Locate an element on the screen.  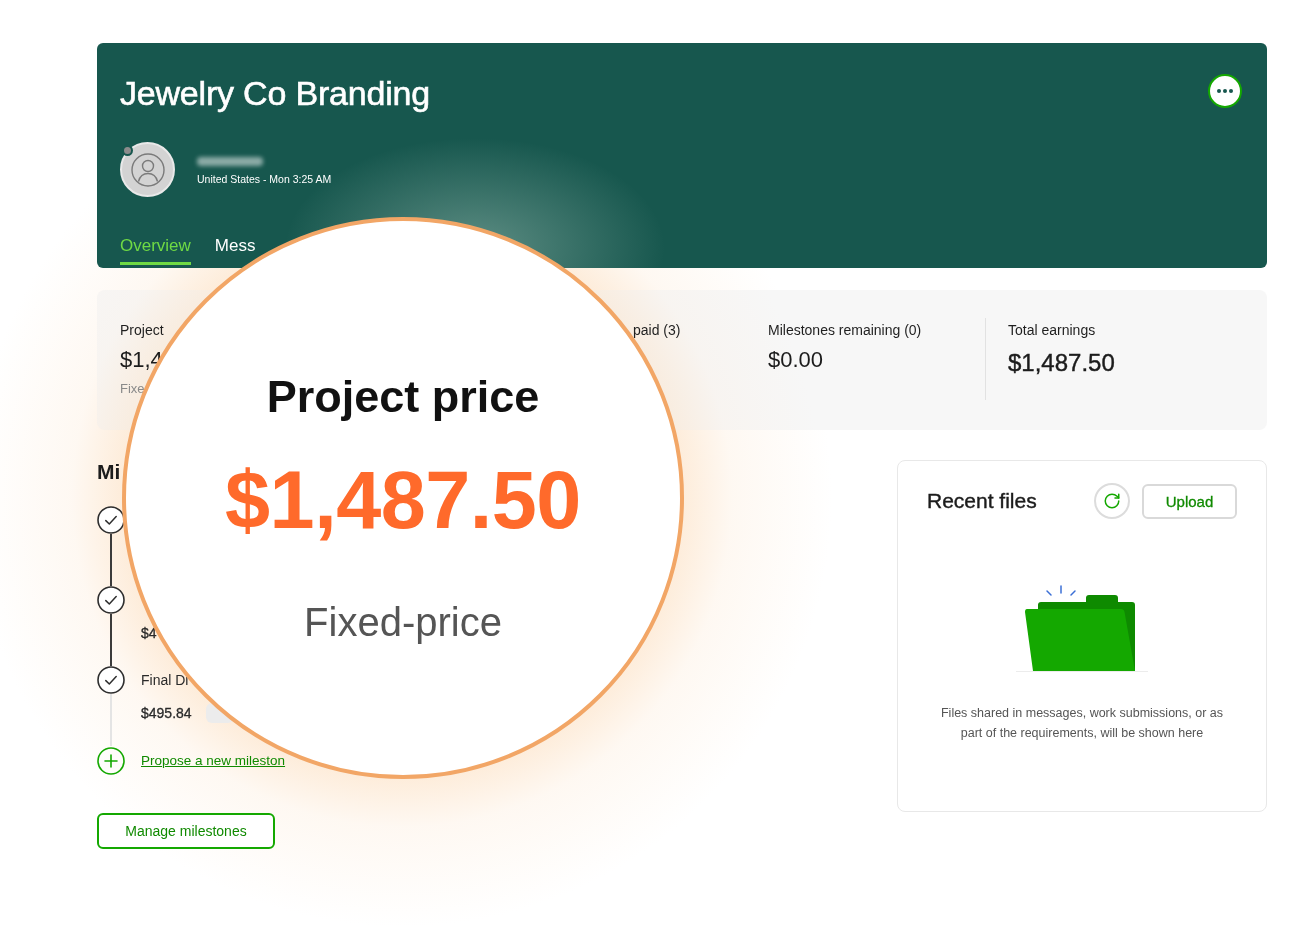
total-value: $1,487.50 is located at coordinates (1061, 363).